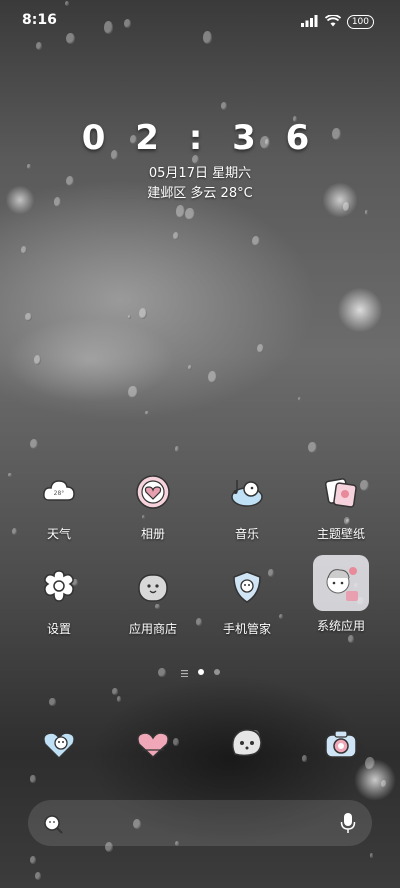 The image size is (400, 888). Describe the element at coordinates (309, 21) in the screenshot. I see `signal-icon` at that location.